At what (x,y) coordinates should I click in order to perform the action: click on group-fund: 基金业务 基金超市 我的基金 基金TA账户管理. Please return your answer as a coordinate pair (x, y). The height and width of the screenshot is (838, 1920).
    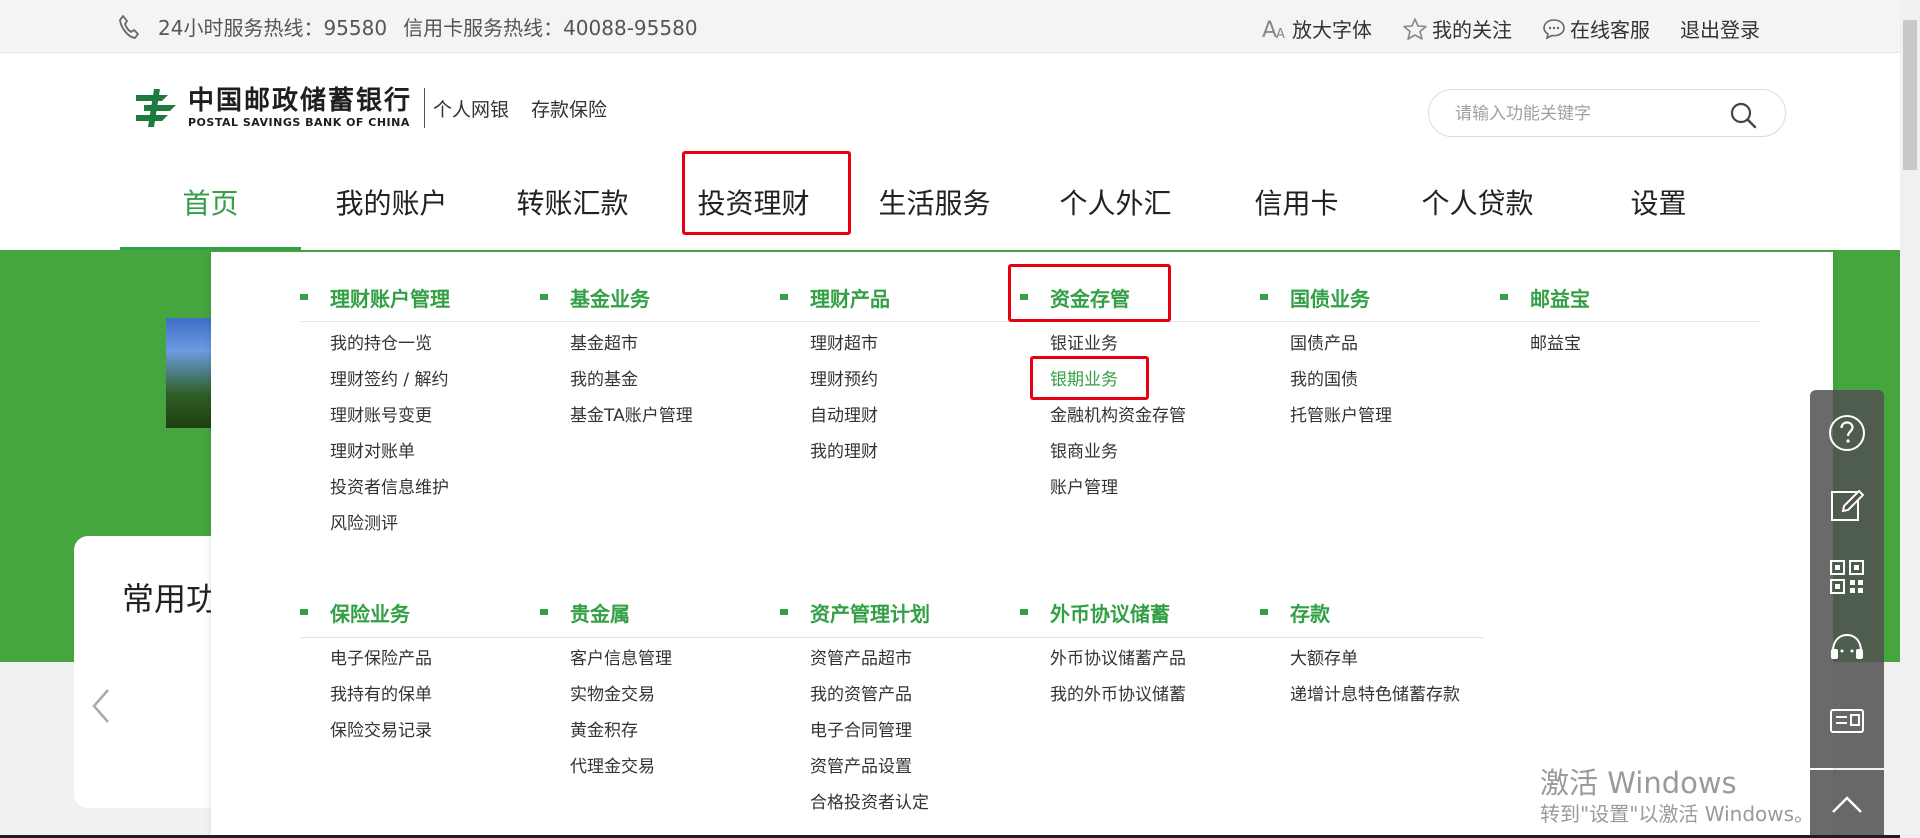
    Looking at the image, I should click on (616, 358).